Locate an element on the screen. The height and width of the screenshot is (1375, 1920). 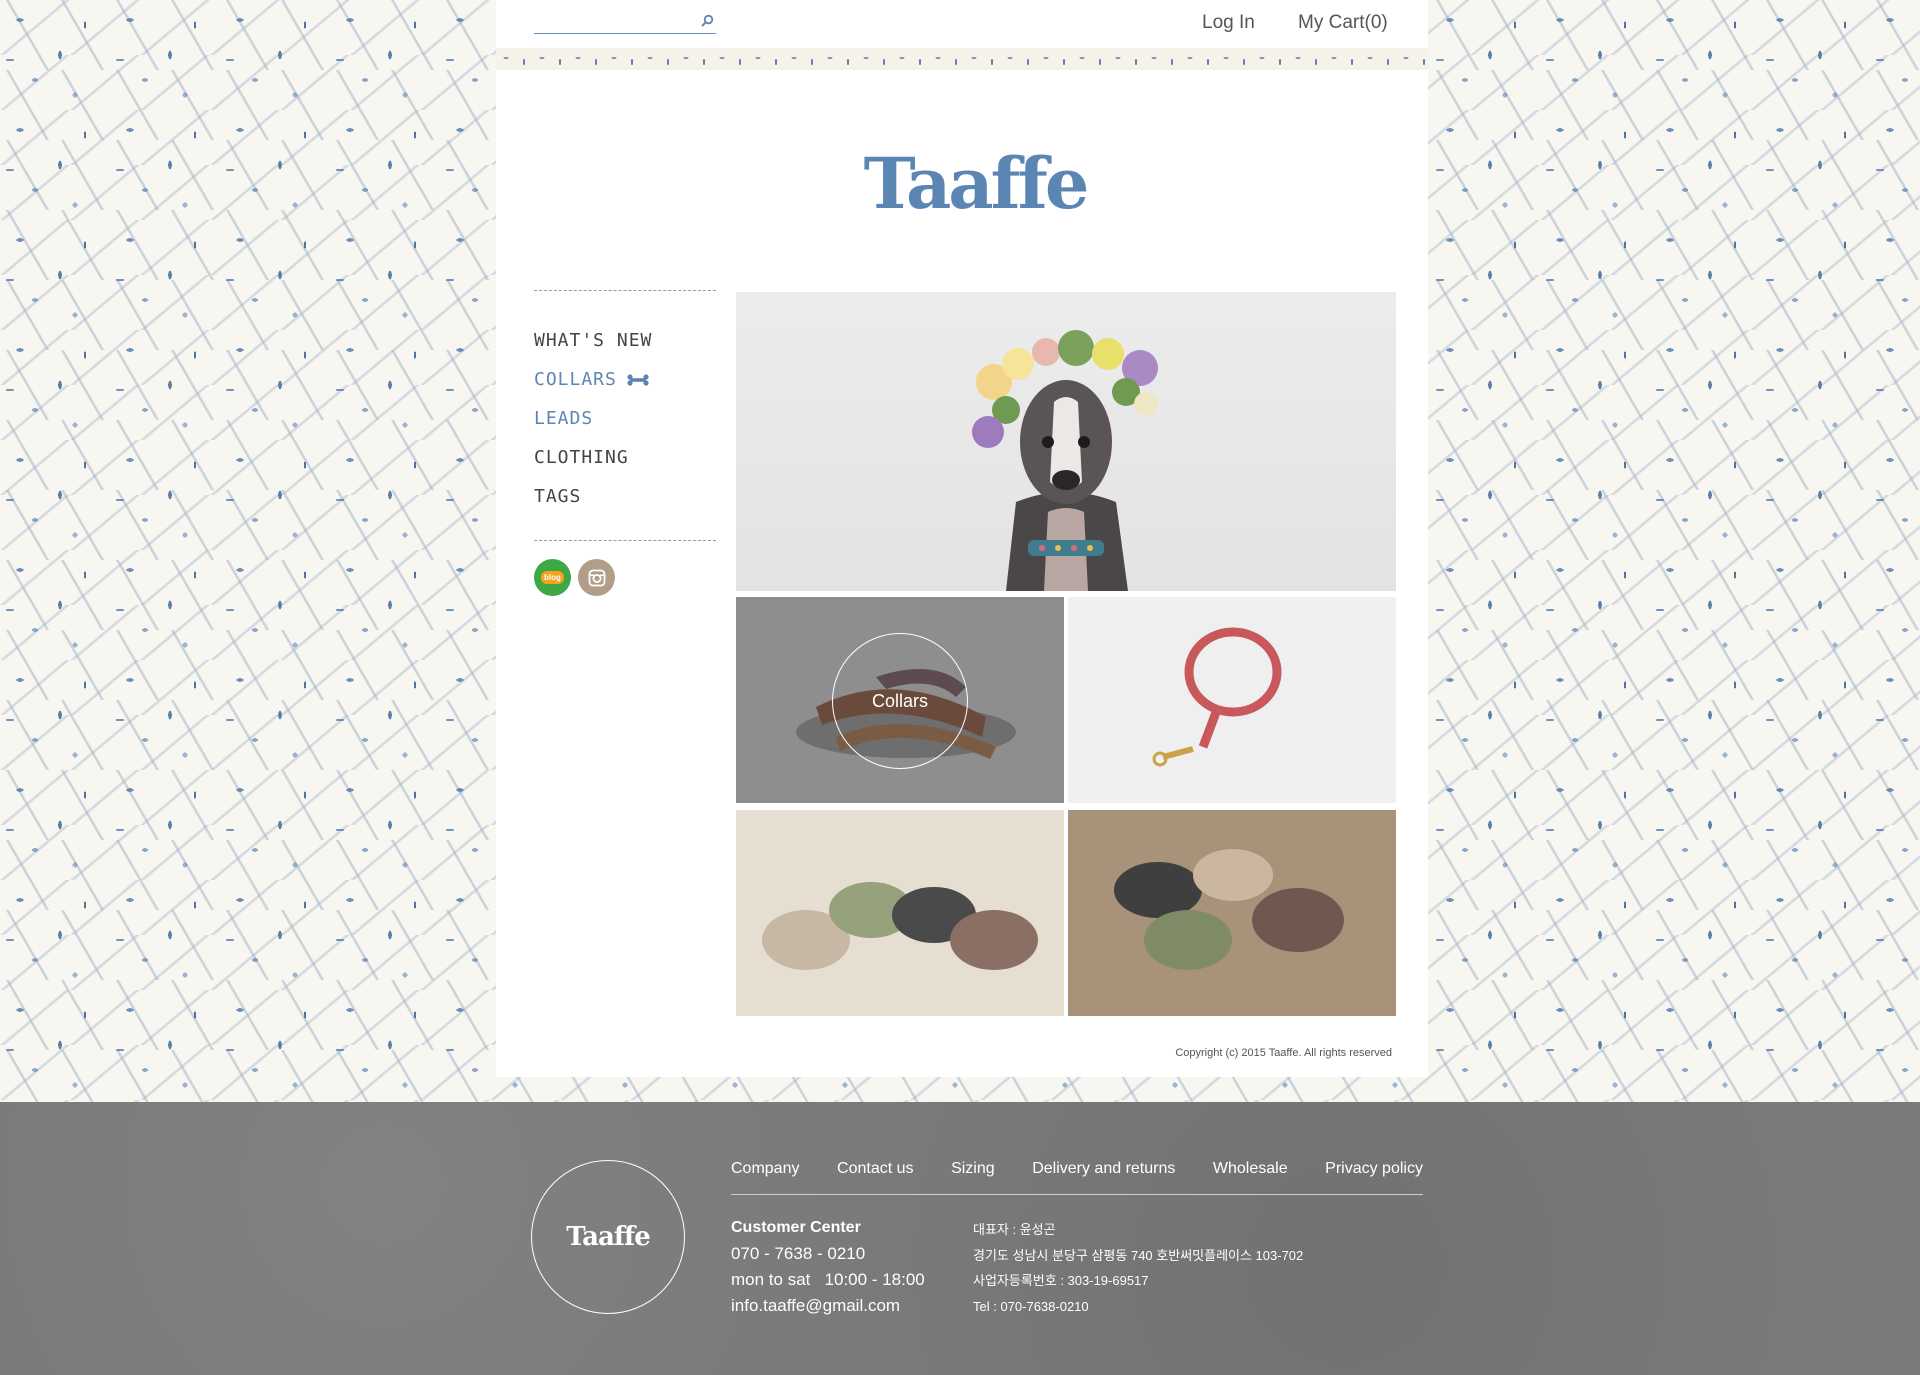
product-tile-collars: Collars is located at coordinates (900, 700).